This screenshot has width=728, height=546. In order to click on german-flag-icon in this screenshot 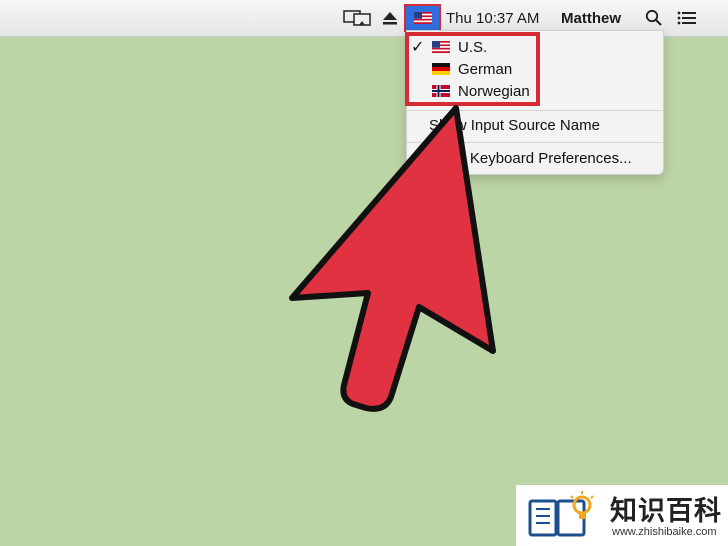, I will do `click(441, 69)`.